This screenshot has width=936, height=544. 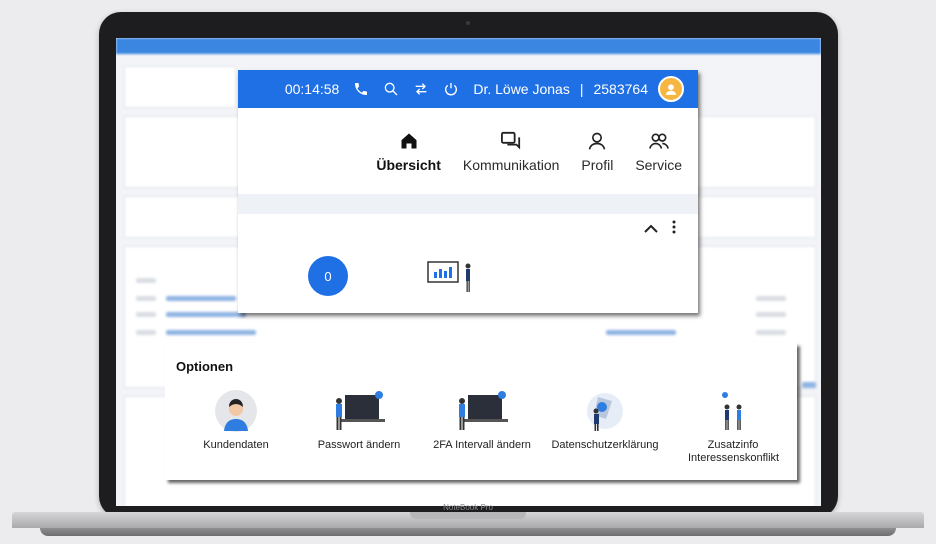 What do you see at coordinates (660, 229) in the screenshot?
I see `section-controls` at bounding box center [660, 229].